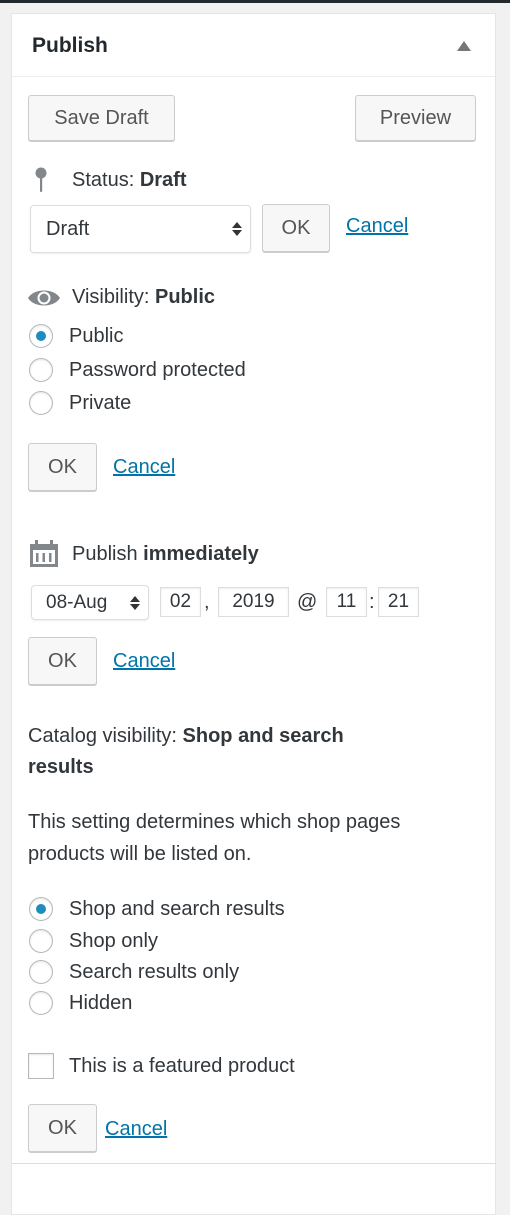 Image resolution: width=510 pixels, height=1215 pixels. I want to click on visibility-password-radio, so click(41, 370).